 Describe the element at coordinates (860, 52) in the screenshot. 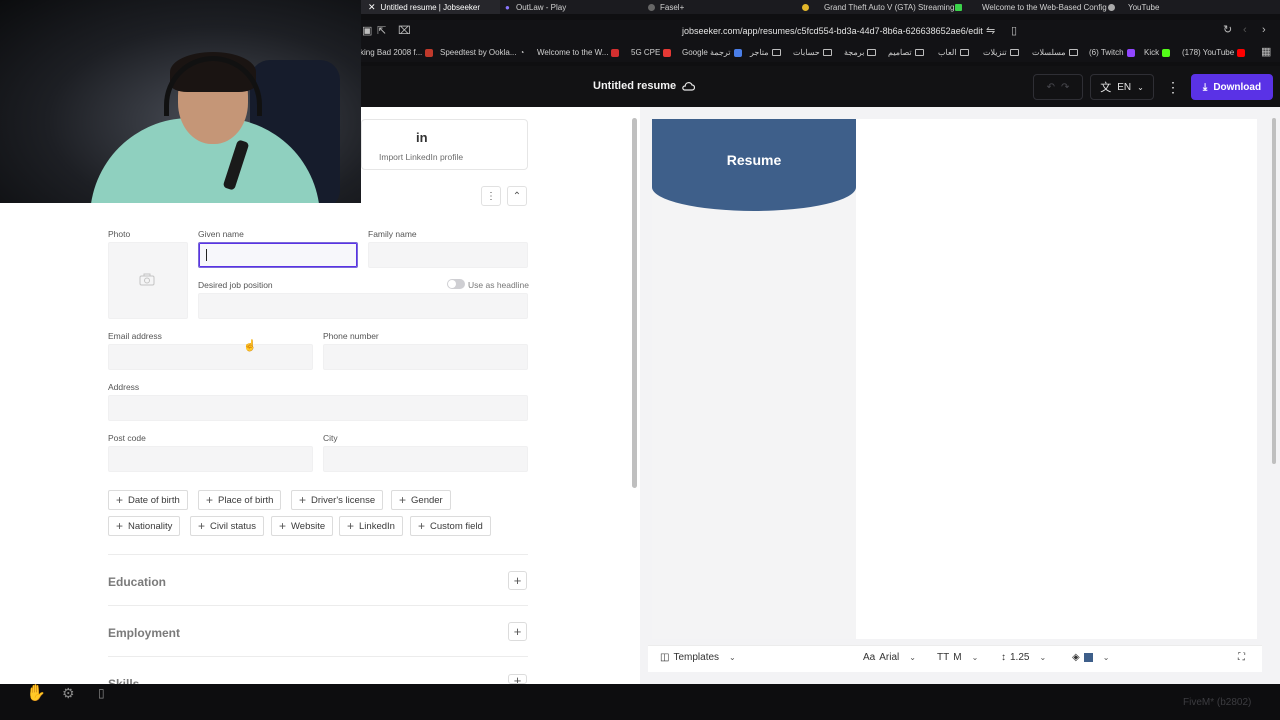

I see `bookmark-folder: برمجة` at that location.